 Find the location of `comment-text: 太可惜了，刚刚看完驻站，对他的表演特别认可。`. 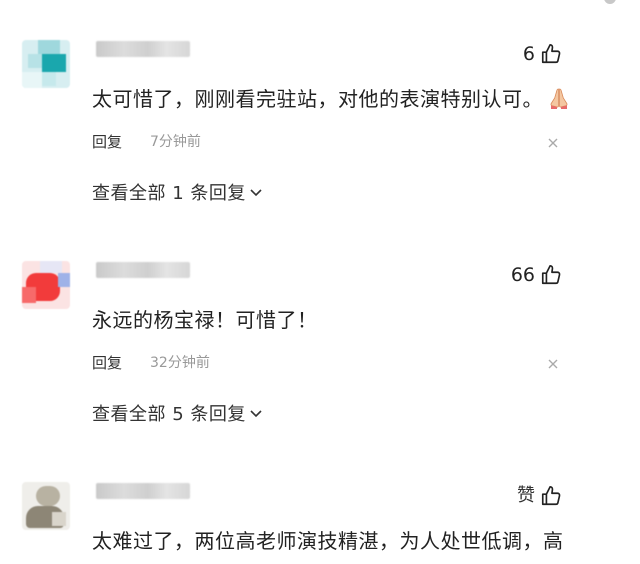

comment-text: 太可惜了，刚刚看完驻站，对他的表演特别认可。 is located at coordinates (332, 99).